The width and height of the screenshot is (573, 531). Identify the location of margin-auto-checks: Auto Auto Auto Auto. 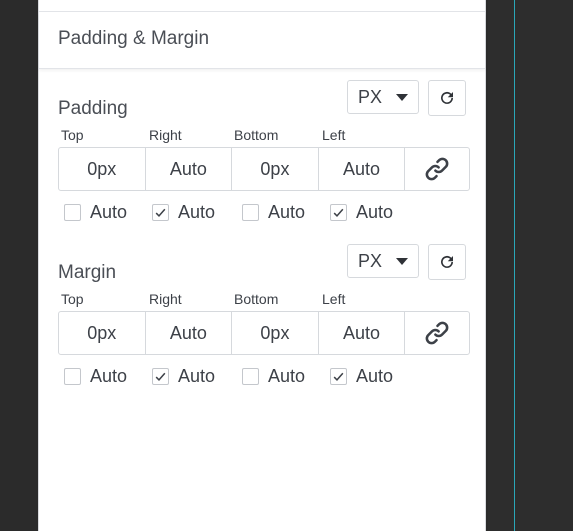
(274, 378).